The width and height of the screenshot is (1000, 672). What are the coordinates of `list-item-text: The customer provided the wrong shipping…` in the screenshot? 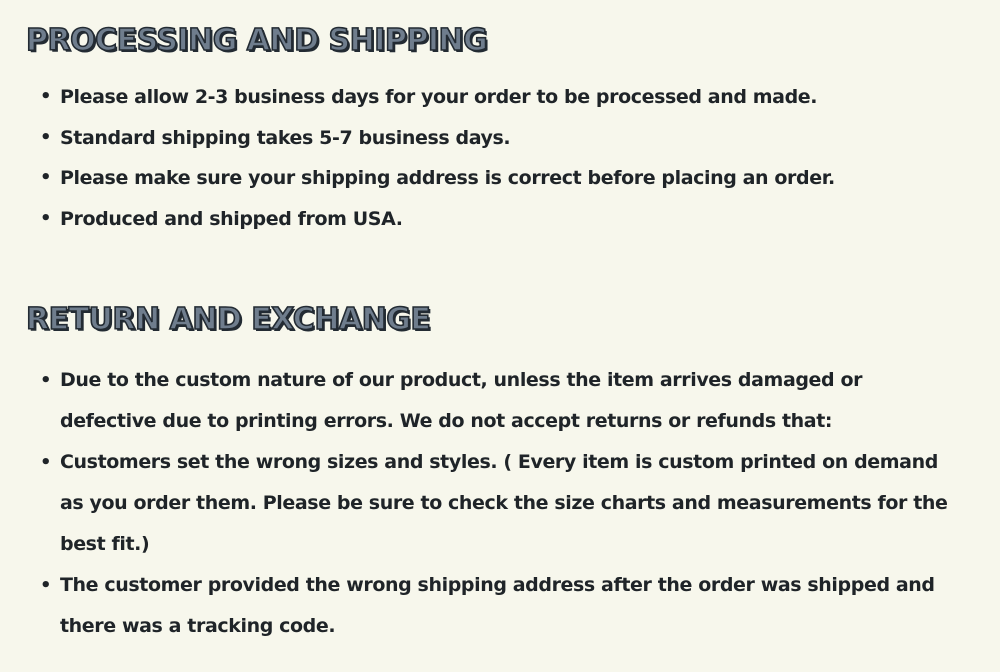 It's located at (497, 605).